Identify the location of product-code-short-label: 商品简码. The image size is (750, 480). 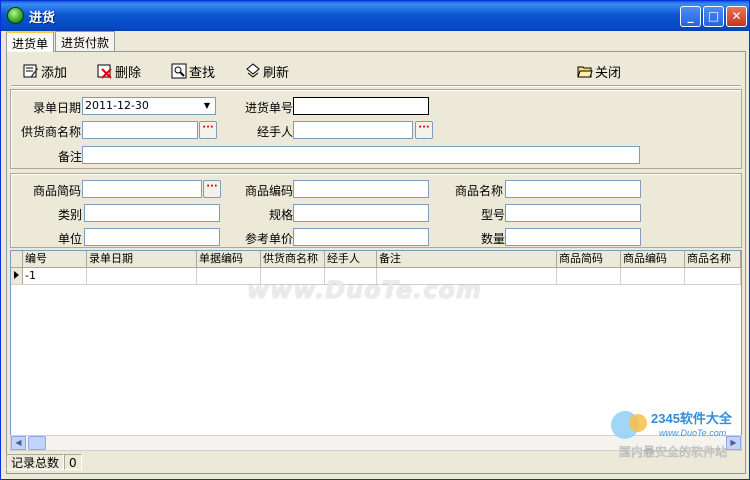
(57, 191).